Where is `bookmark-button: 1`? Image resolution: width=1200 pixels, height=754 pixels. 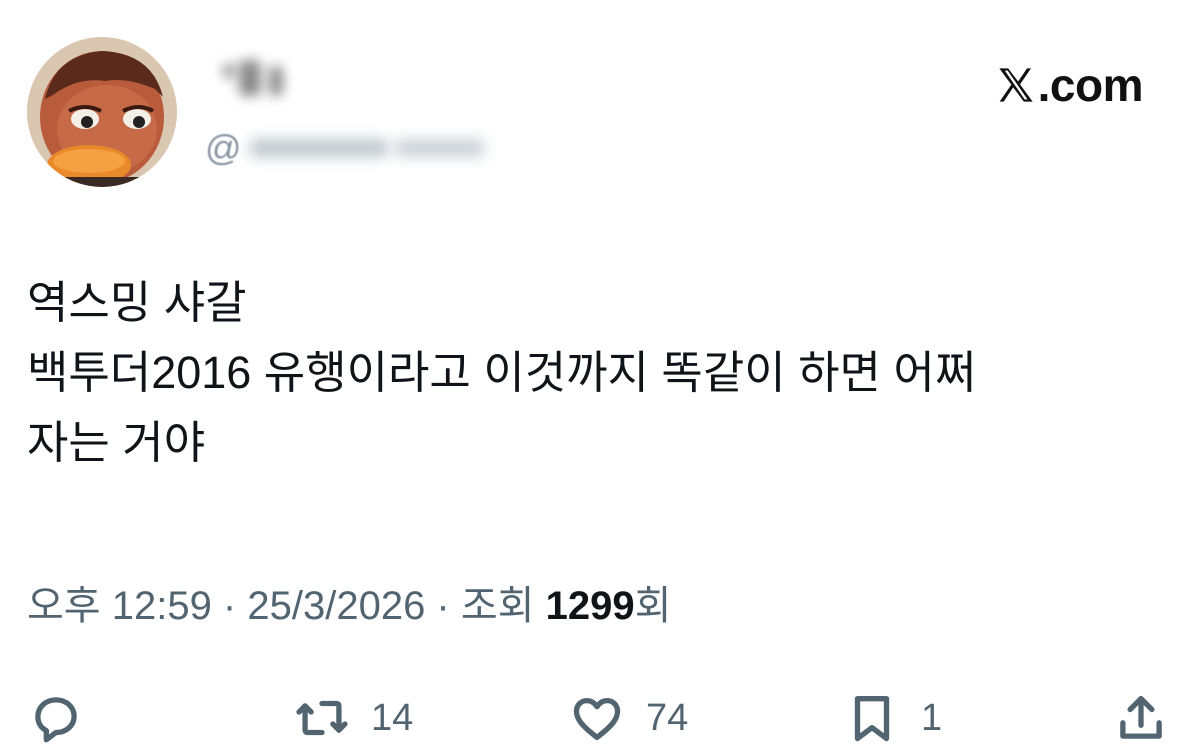 bookmark-button: 1 is located at coordinates (892, 718).